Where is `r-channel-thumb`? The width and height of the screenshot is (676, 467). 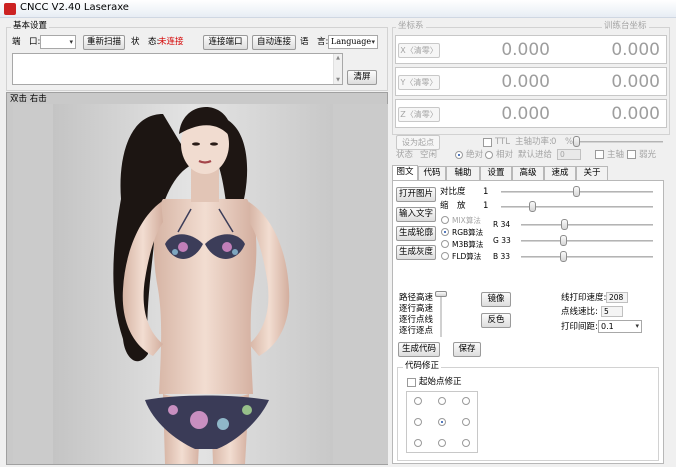
r-channel-thumb is located at coordinates (564, 224).